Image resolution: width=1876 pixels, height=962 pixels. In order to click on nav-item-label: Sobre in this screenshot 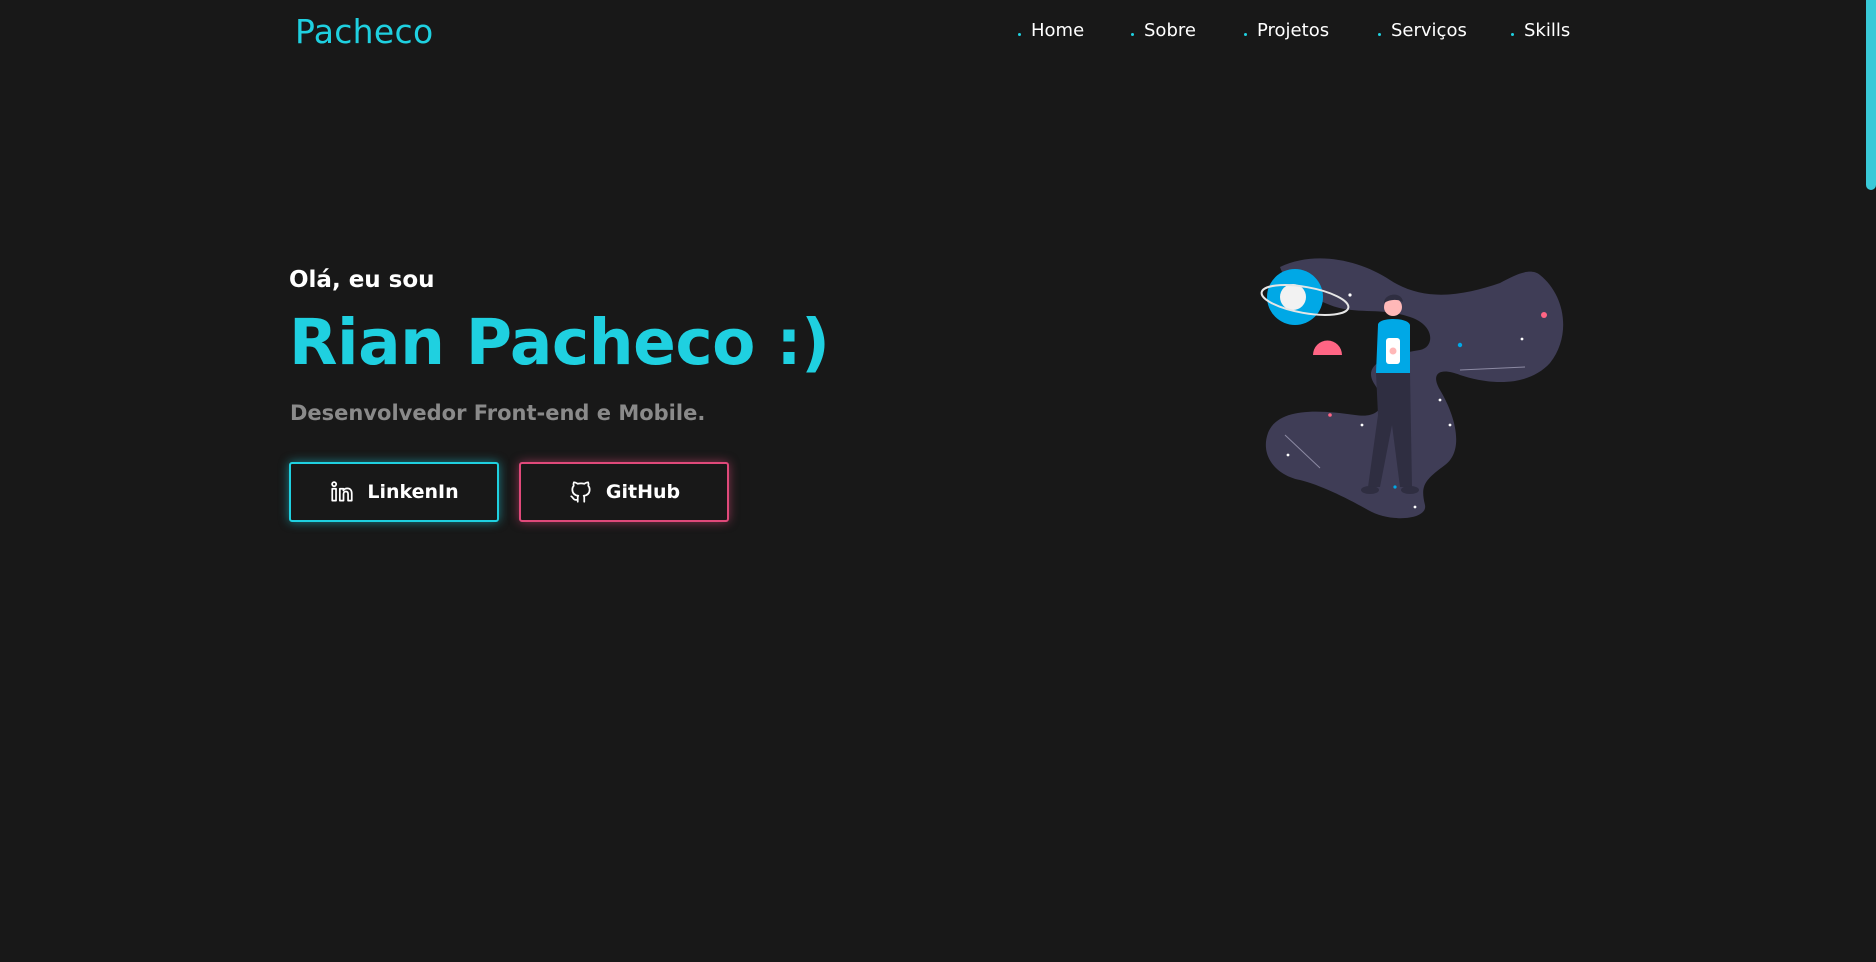, I will do `click(1170, 30)`.